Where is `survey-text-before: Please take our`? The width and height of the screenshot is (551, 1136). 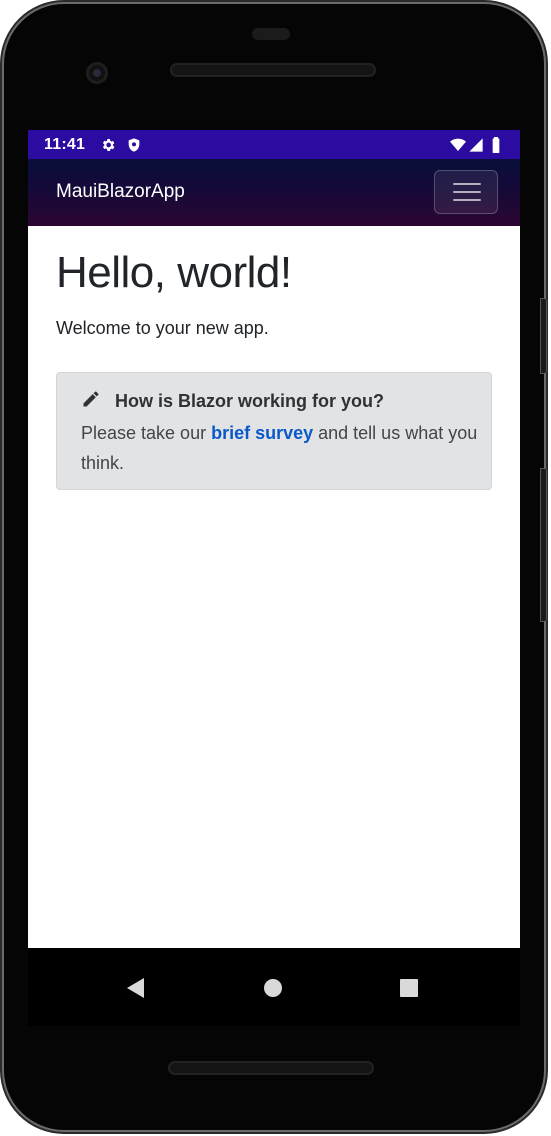
survey-text-before: Please take our is located at coordinates (146, 433).